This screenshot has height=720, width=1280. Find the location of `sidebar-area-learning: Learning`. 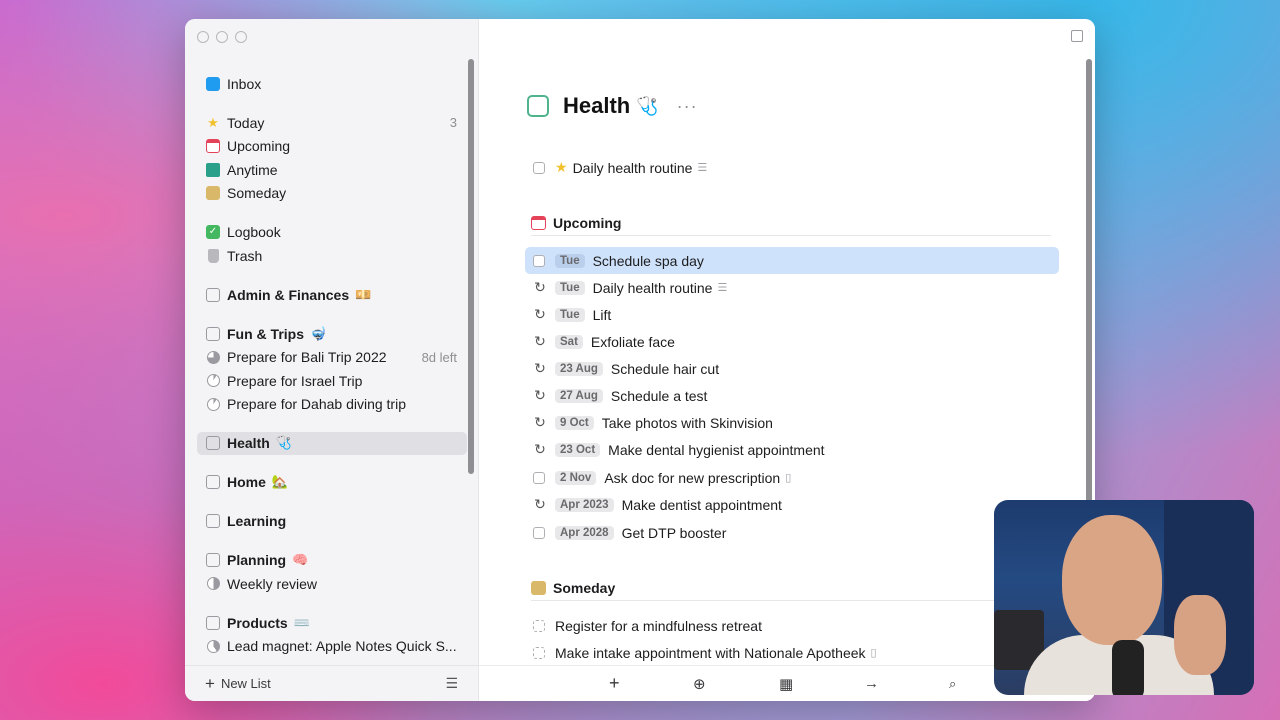

sidebar-area-learning: Learning is located at coordinates (332, 522).